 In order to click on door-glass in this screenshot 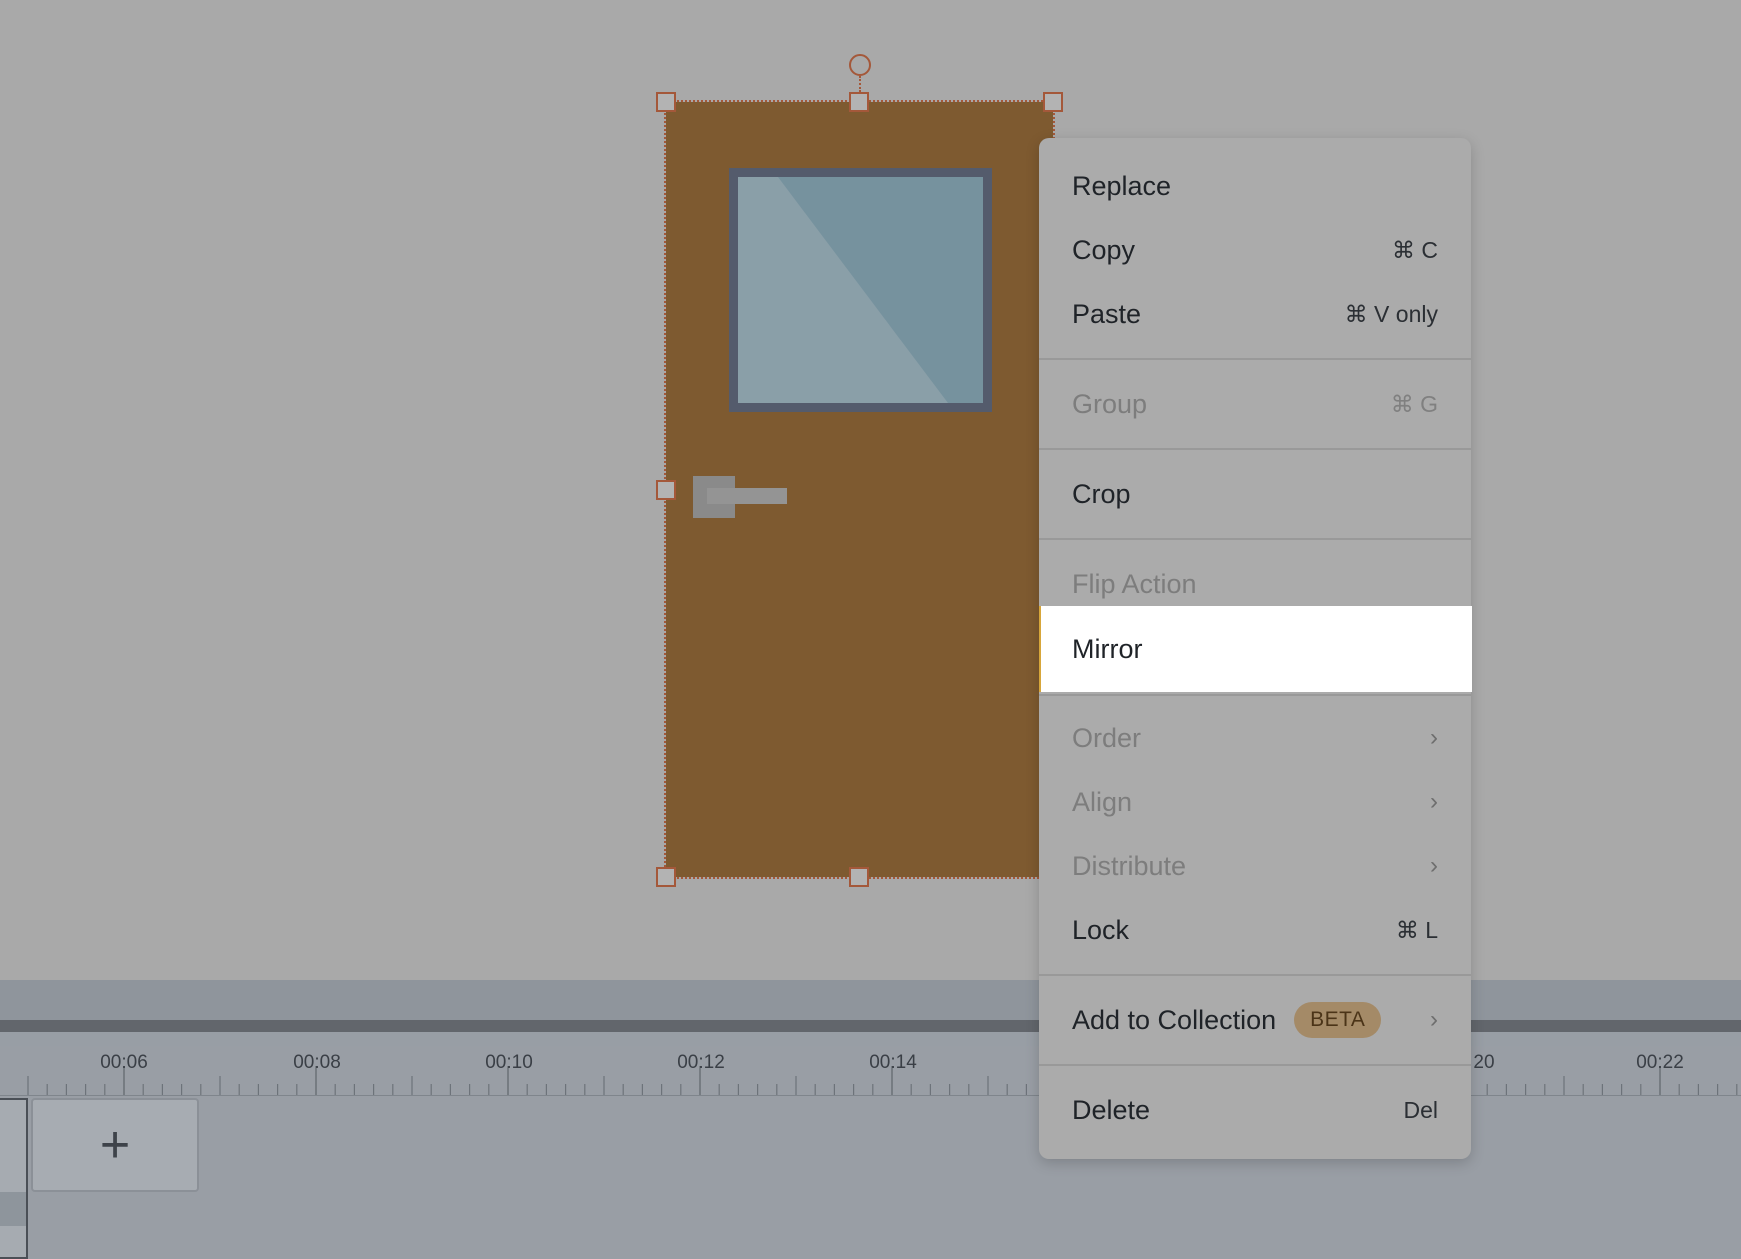, I will do `click(860, 290)`.